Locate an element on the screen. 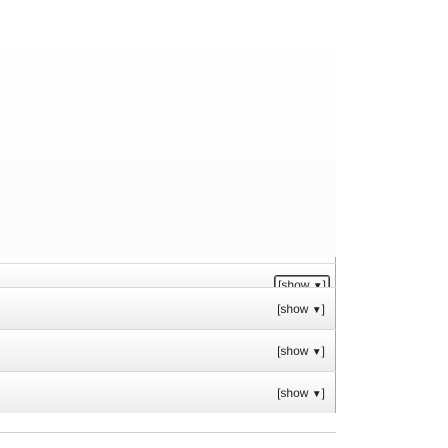  show-toggle-2: [show ▼] is located at coordinates (301, 310).